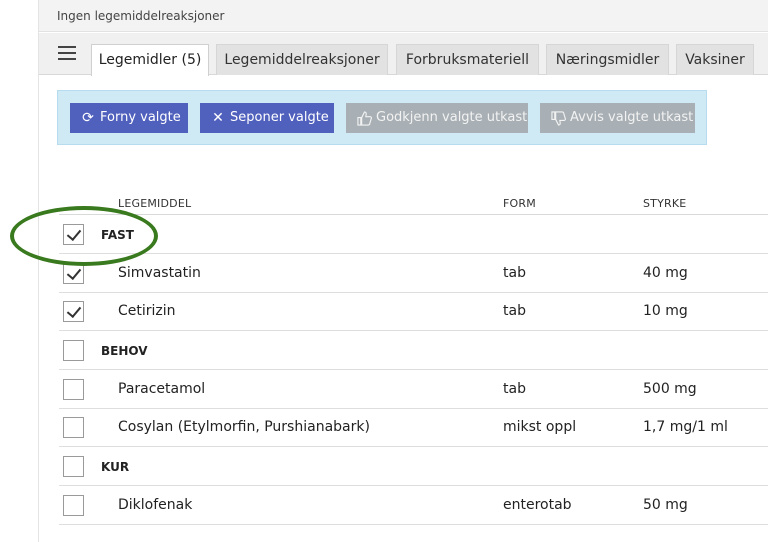 This screenshot has width=768, height=542. I want to click on allergy-banner-text: Ingen legemiddelreaksjoner, so click(141, 16).